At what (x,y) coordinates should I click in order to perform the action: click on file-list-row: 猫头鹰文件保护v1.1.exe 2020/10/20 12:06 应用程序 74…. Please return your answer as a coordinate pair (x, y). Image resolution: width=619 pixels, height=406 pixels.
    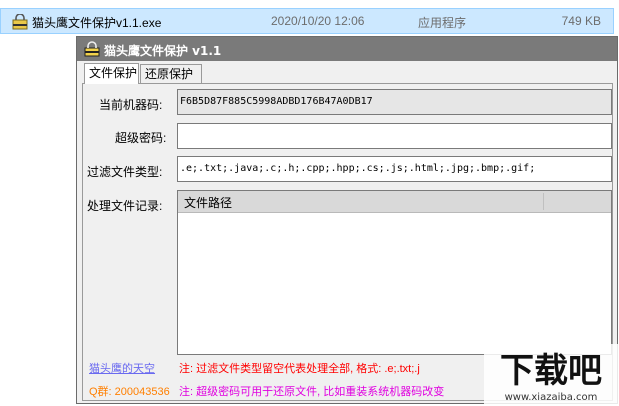
    Looking at the image, I should click on (307, 21).